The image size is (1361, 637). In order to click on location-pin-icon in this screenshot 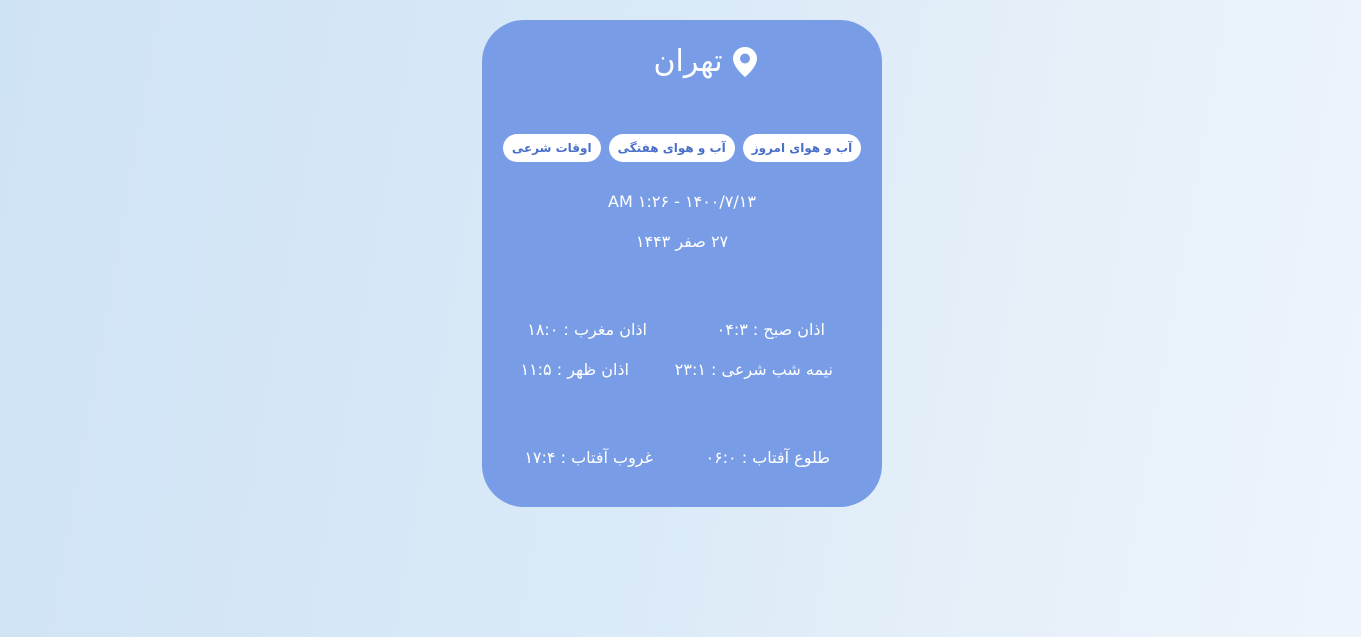, I will do `click(744, 62)`.